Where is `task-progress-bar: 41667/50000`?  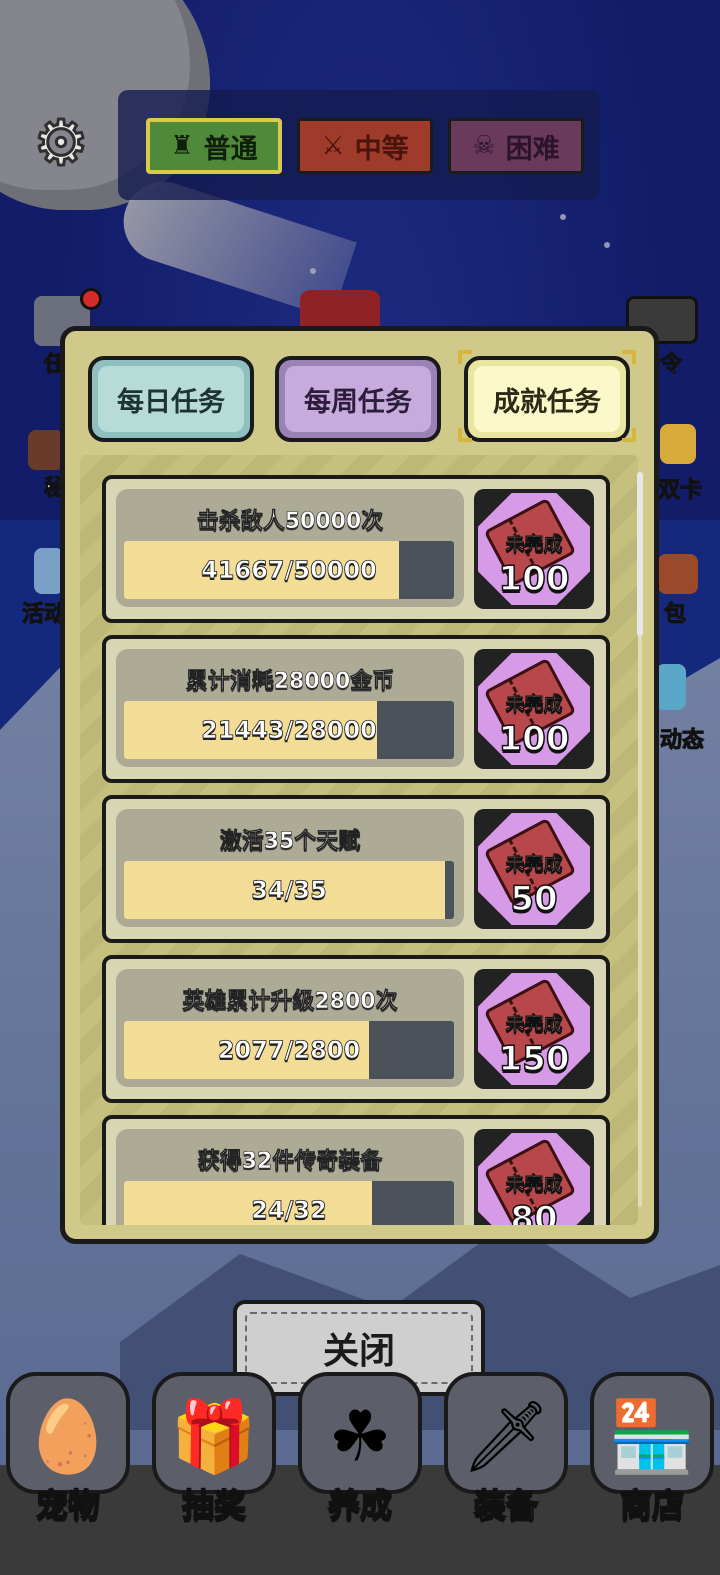
task-progress-bar: 41667/50000 is located at coordinates (289, 570).